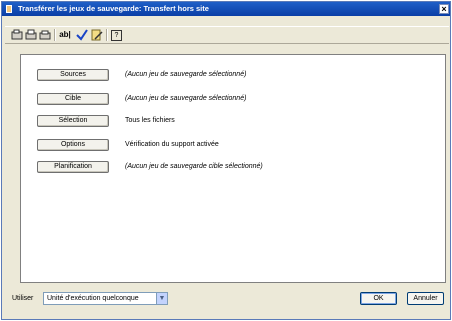 The image size is (452, 321). What do you see at coordinates (150, 120) in the screenshot?
I see `selection-value: Tous les fichiers` at bounding box center [150, 120].